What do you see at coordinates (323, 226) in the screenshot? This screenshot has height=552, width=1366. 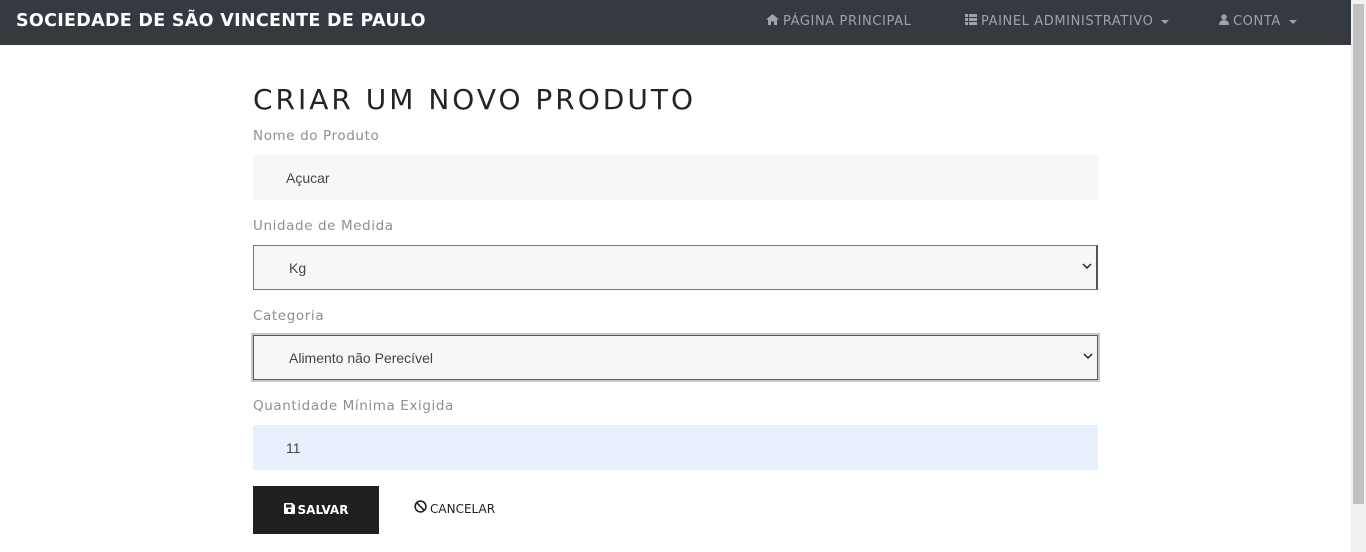 I see `unit-label: Unidade de Medida` at bounding box center [323, 226].